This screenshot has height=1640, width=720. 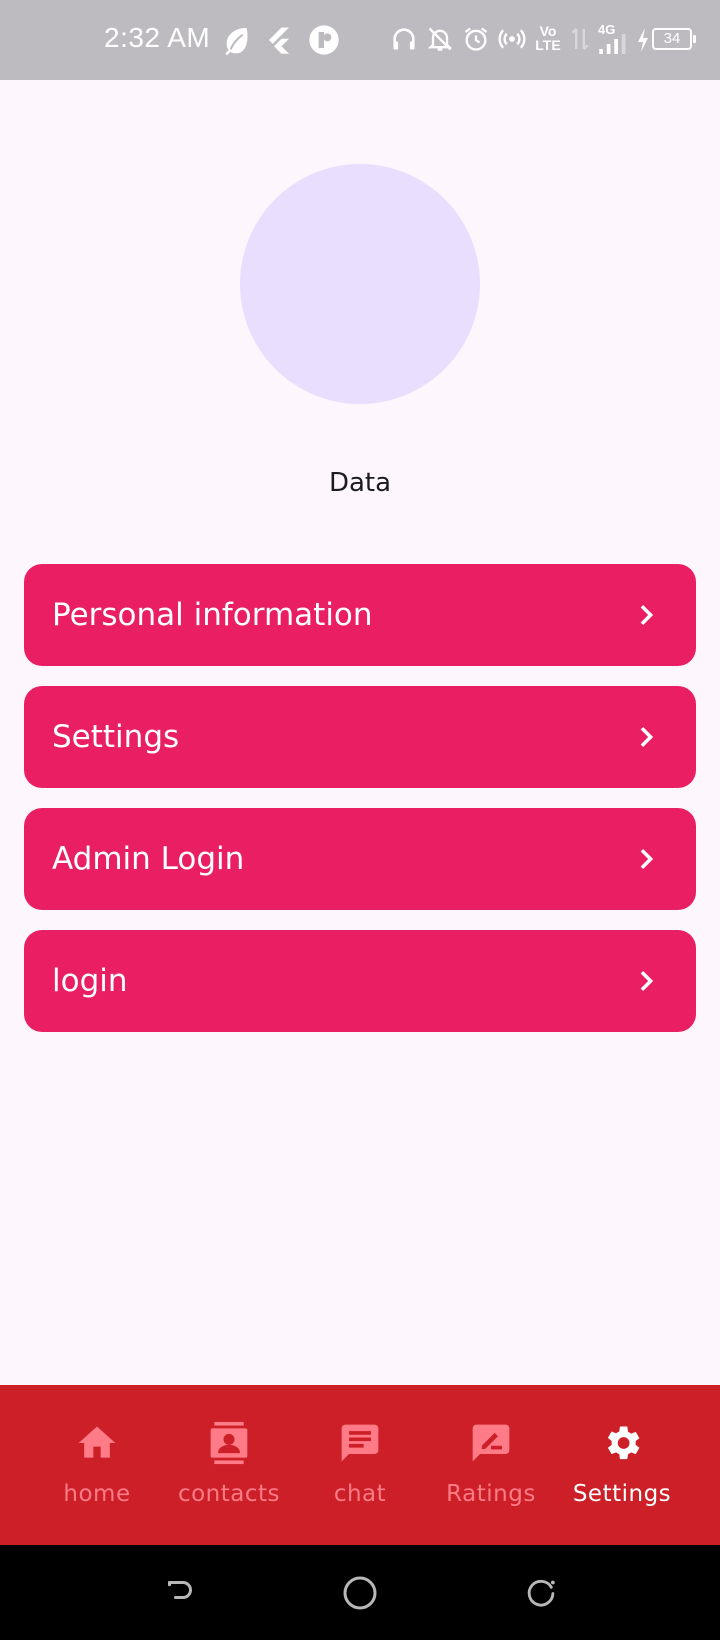 I want to click on menu-item-personal-information: Personal information, so click(x=360, y=615).